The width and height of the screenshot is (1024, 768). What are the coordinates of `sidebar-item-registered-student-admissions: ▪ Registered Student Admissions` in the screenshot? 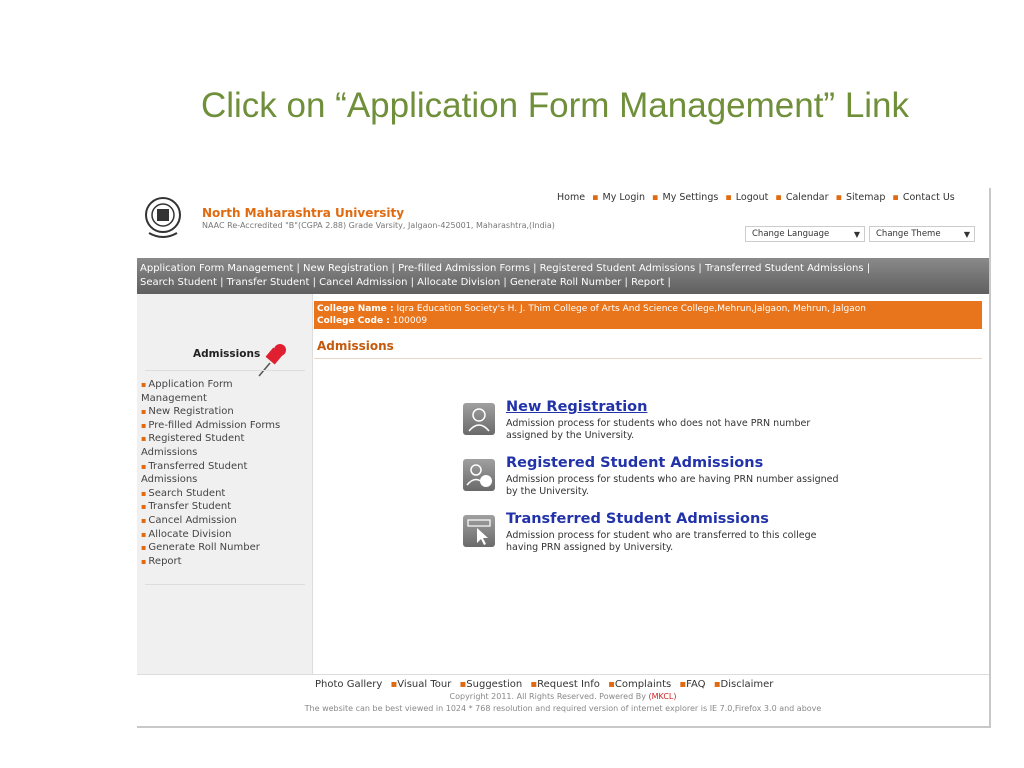 It's located at (216, 445).